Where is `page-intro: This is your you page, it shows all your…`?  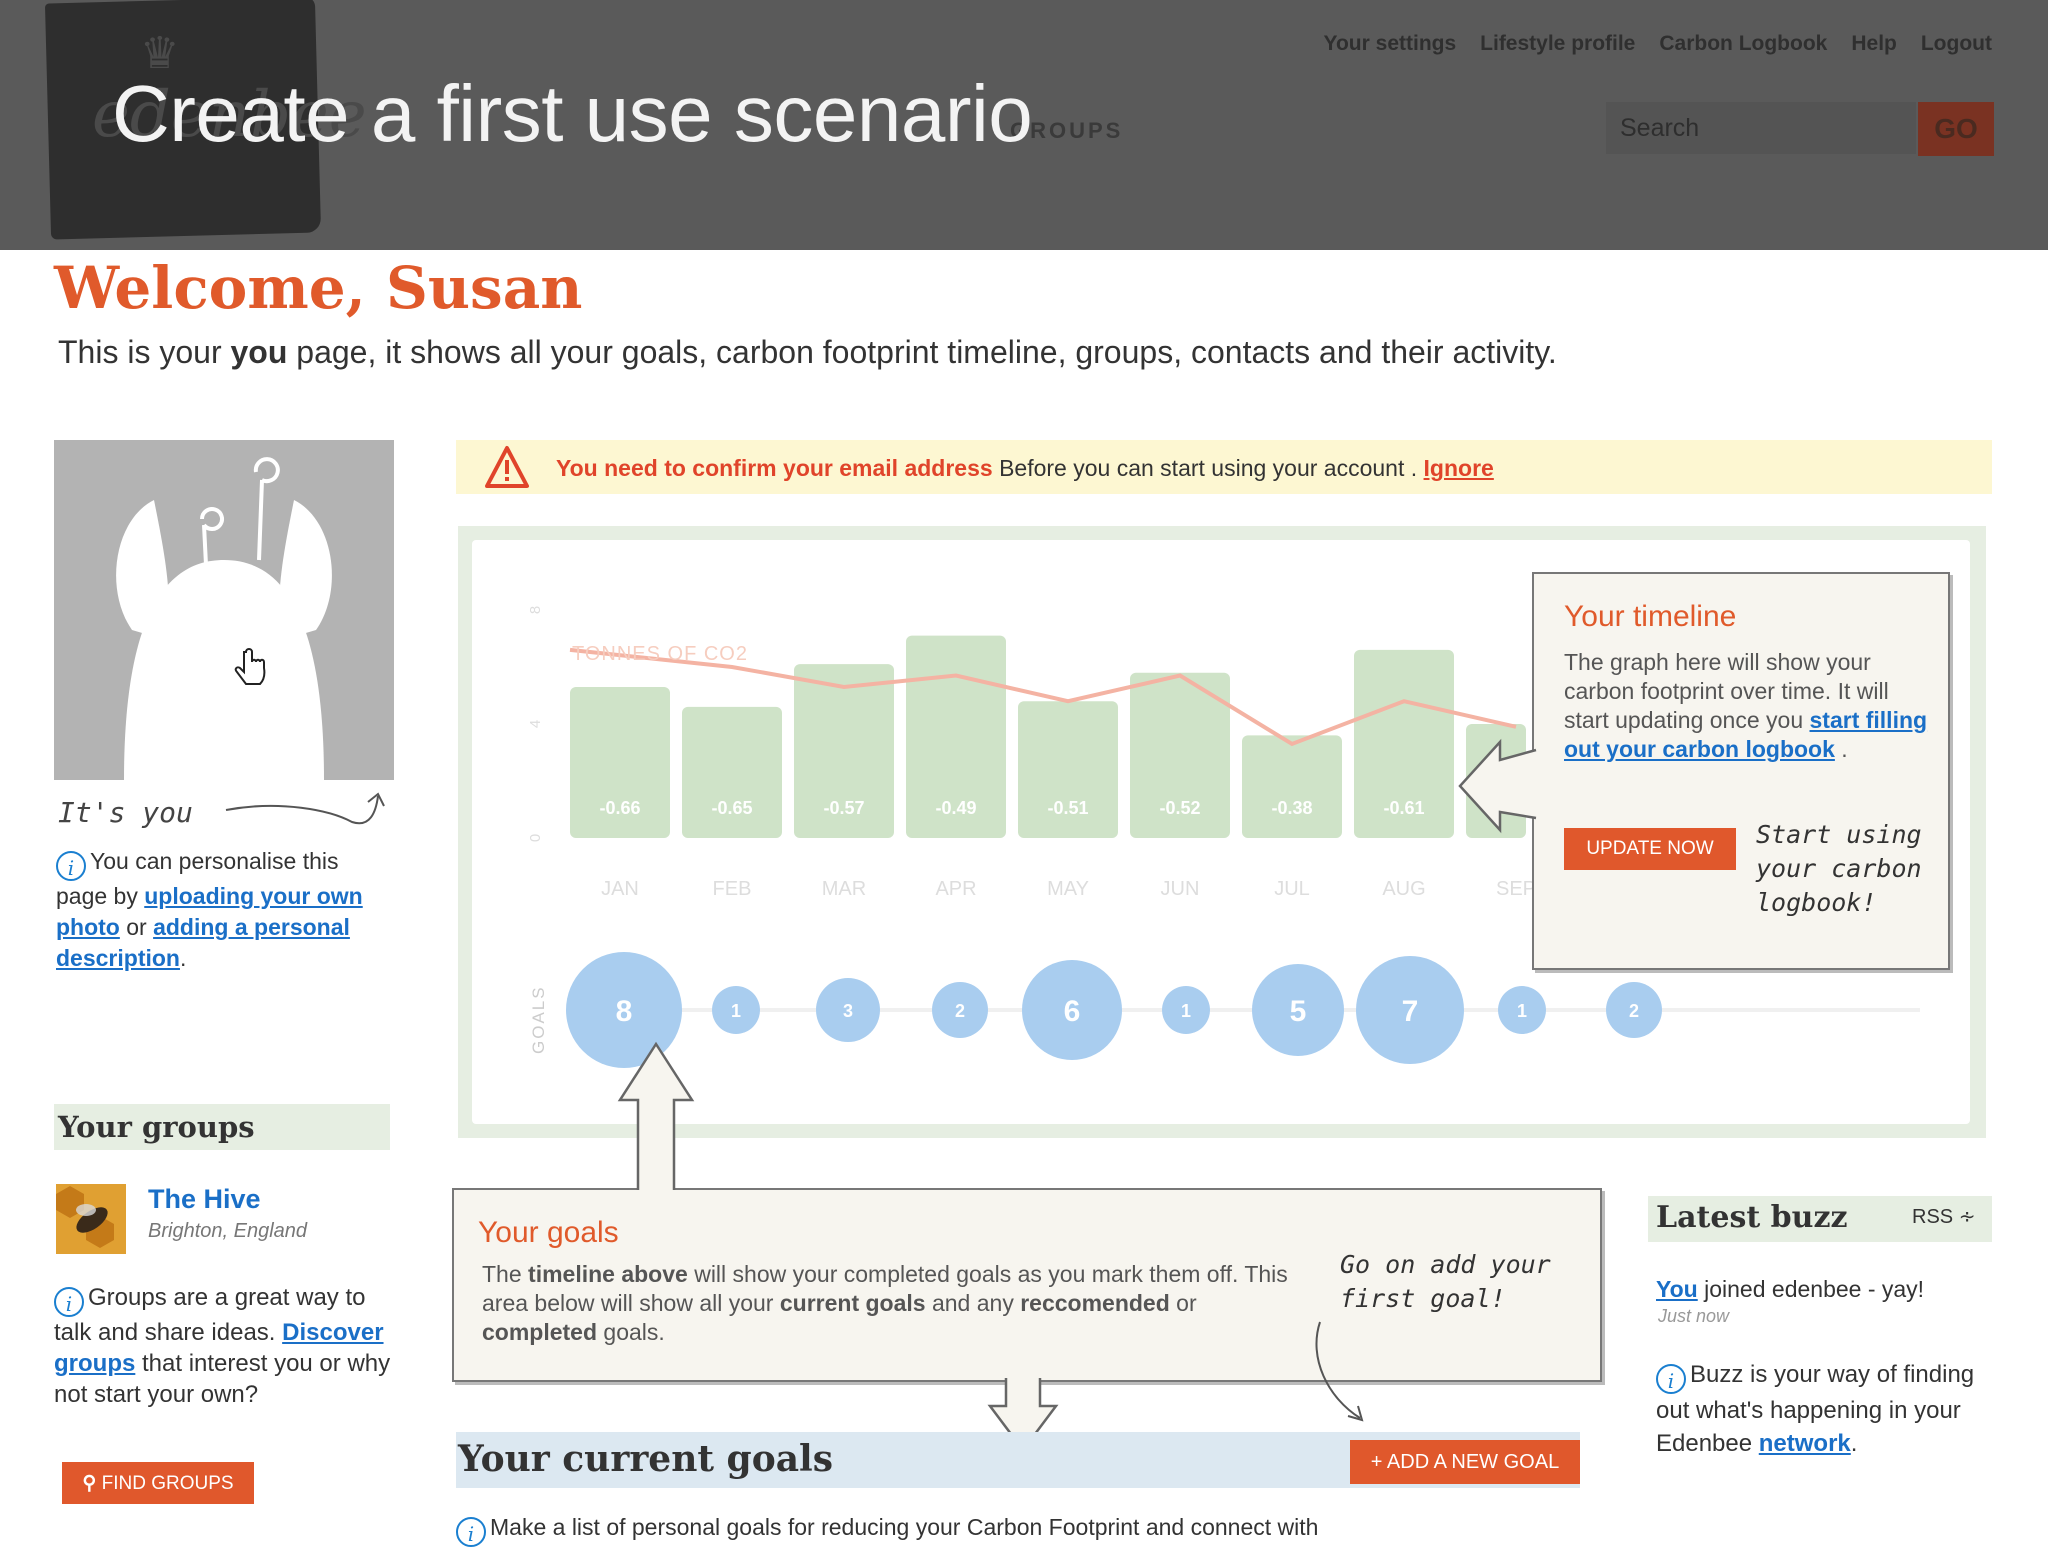
page-intro: This is your you page, it shows all your… is located at coordinates (807, 352).